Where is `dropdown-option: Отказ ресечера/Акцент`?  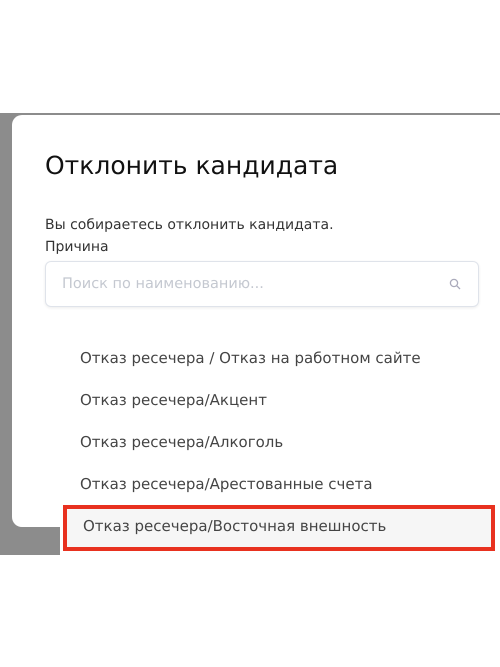 dropdown-option: Отказ ресечера/Акцент is located at coordinates (280, 400).